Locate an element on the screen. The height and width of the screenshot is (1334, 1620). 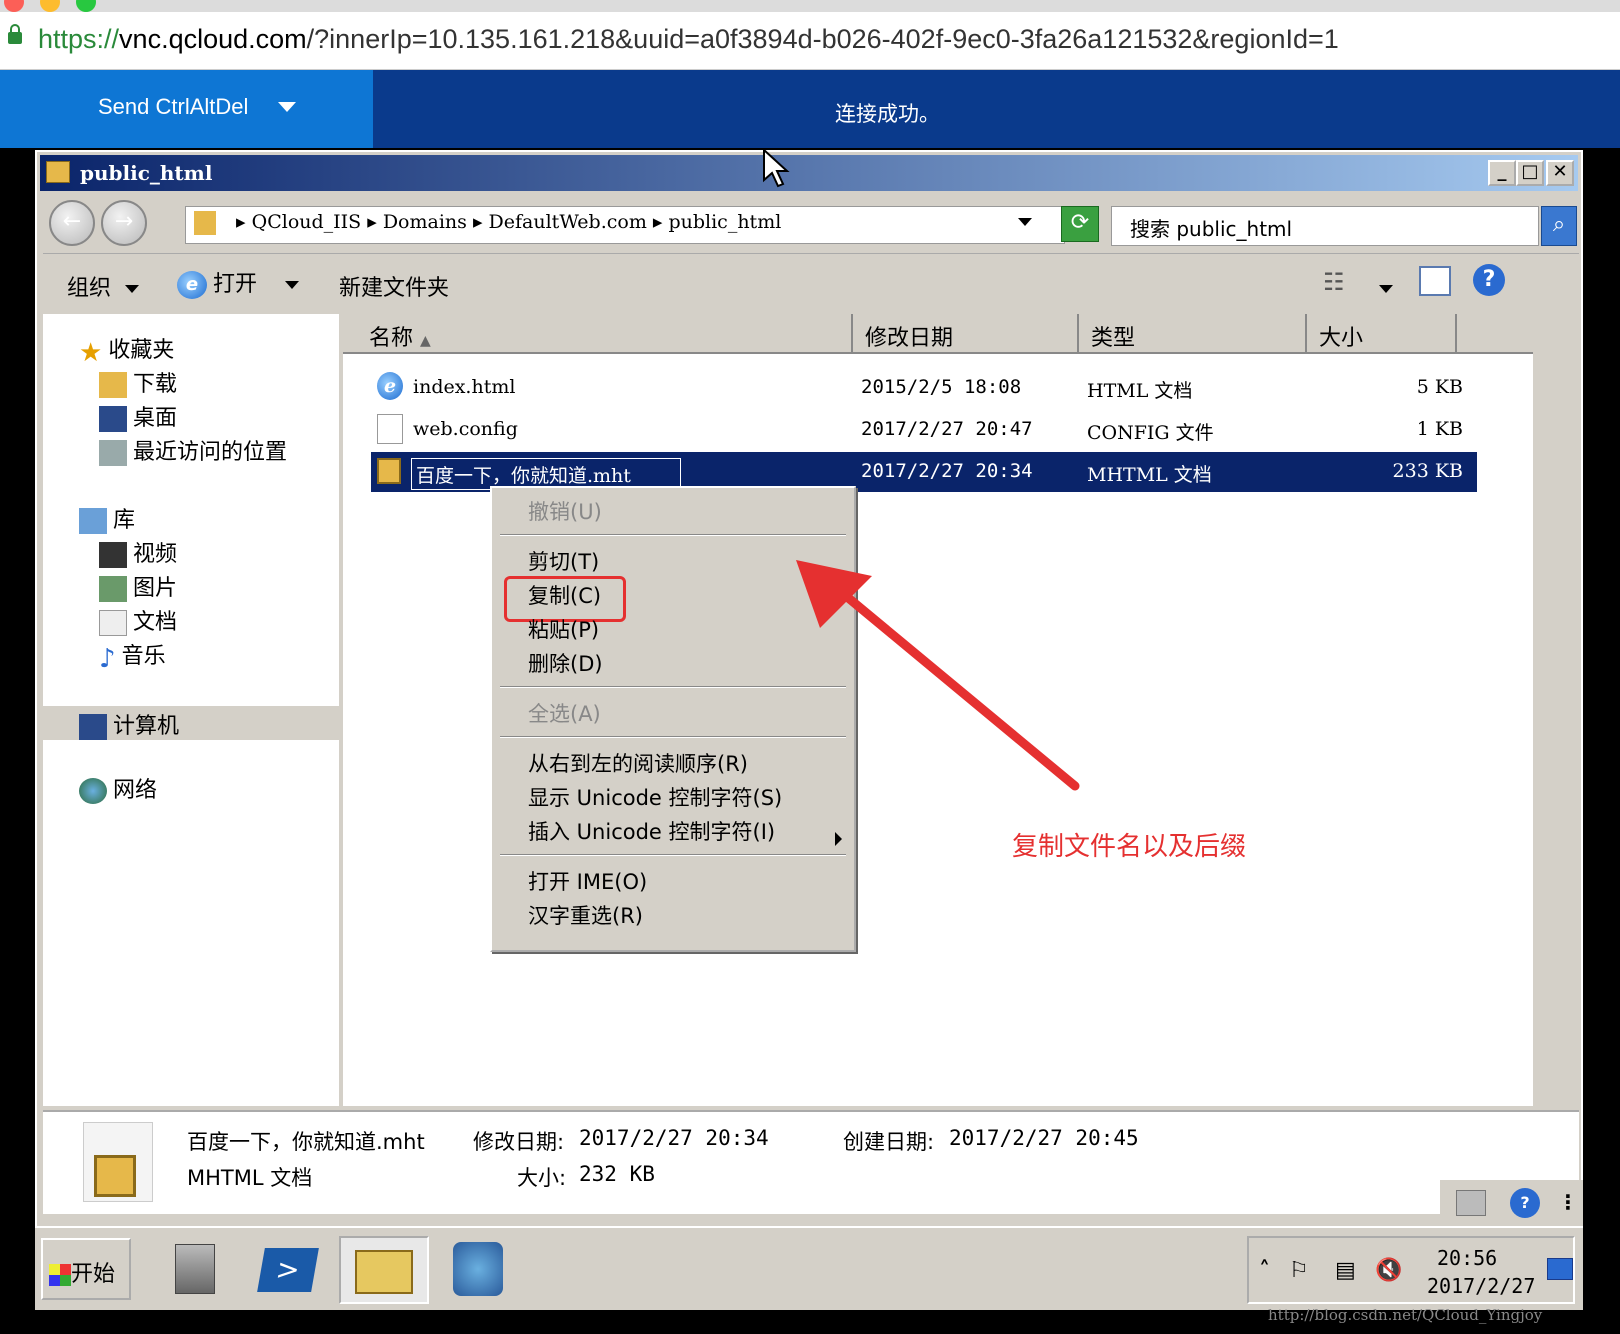
search-input: 搜索 public_html is located at coordinates (1325, 226).